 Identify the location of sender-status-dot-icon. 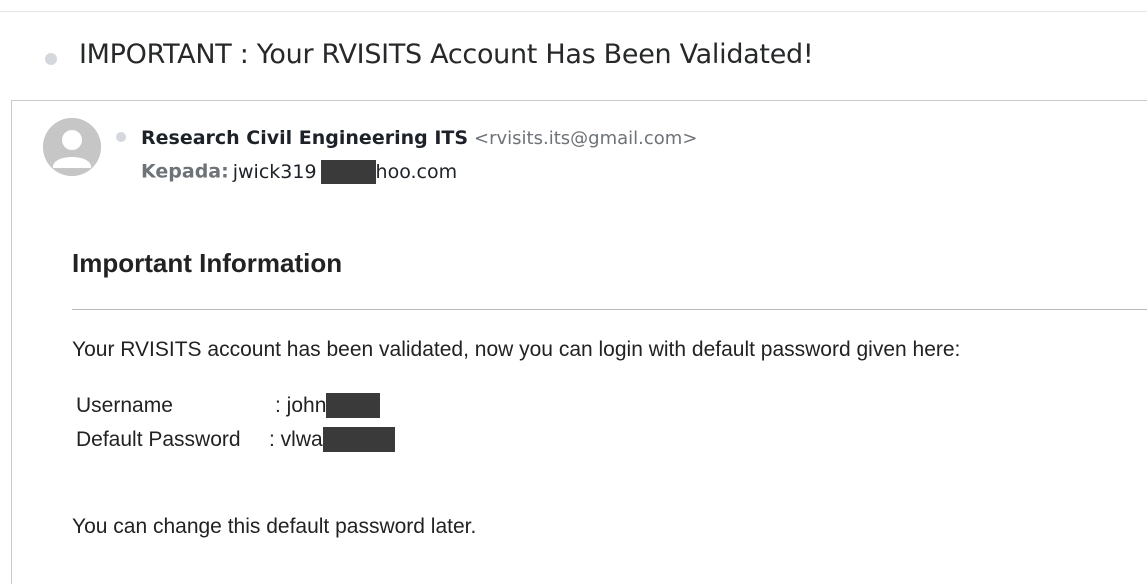
(121, 137).